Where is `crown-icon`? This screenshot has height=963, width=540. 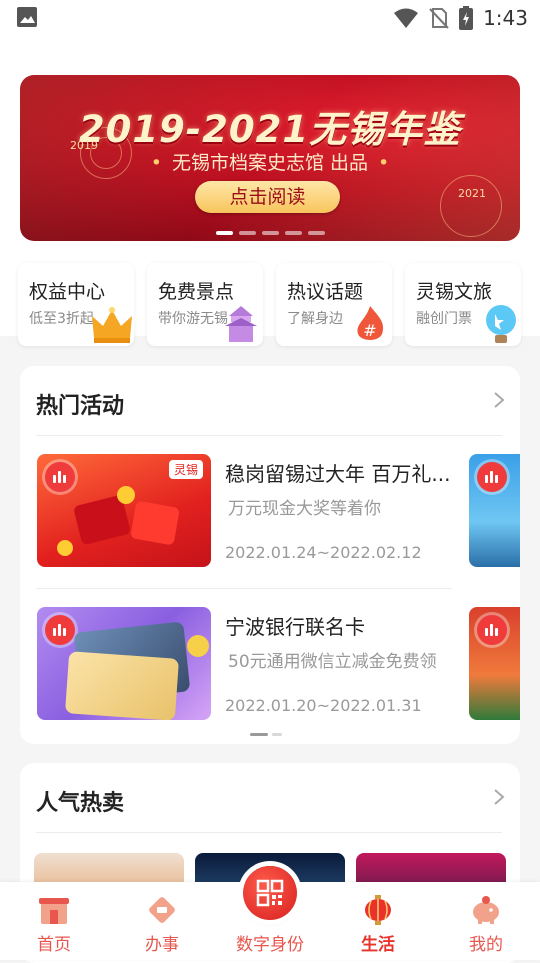
crown-icon is located at coordinates (112, 325).